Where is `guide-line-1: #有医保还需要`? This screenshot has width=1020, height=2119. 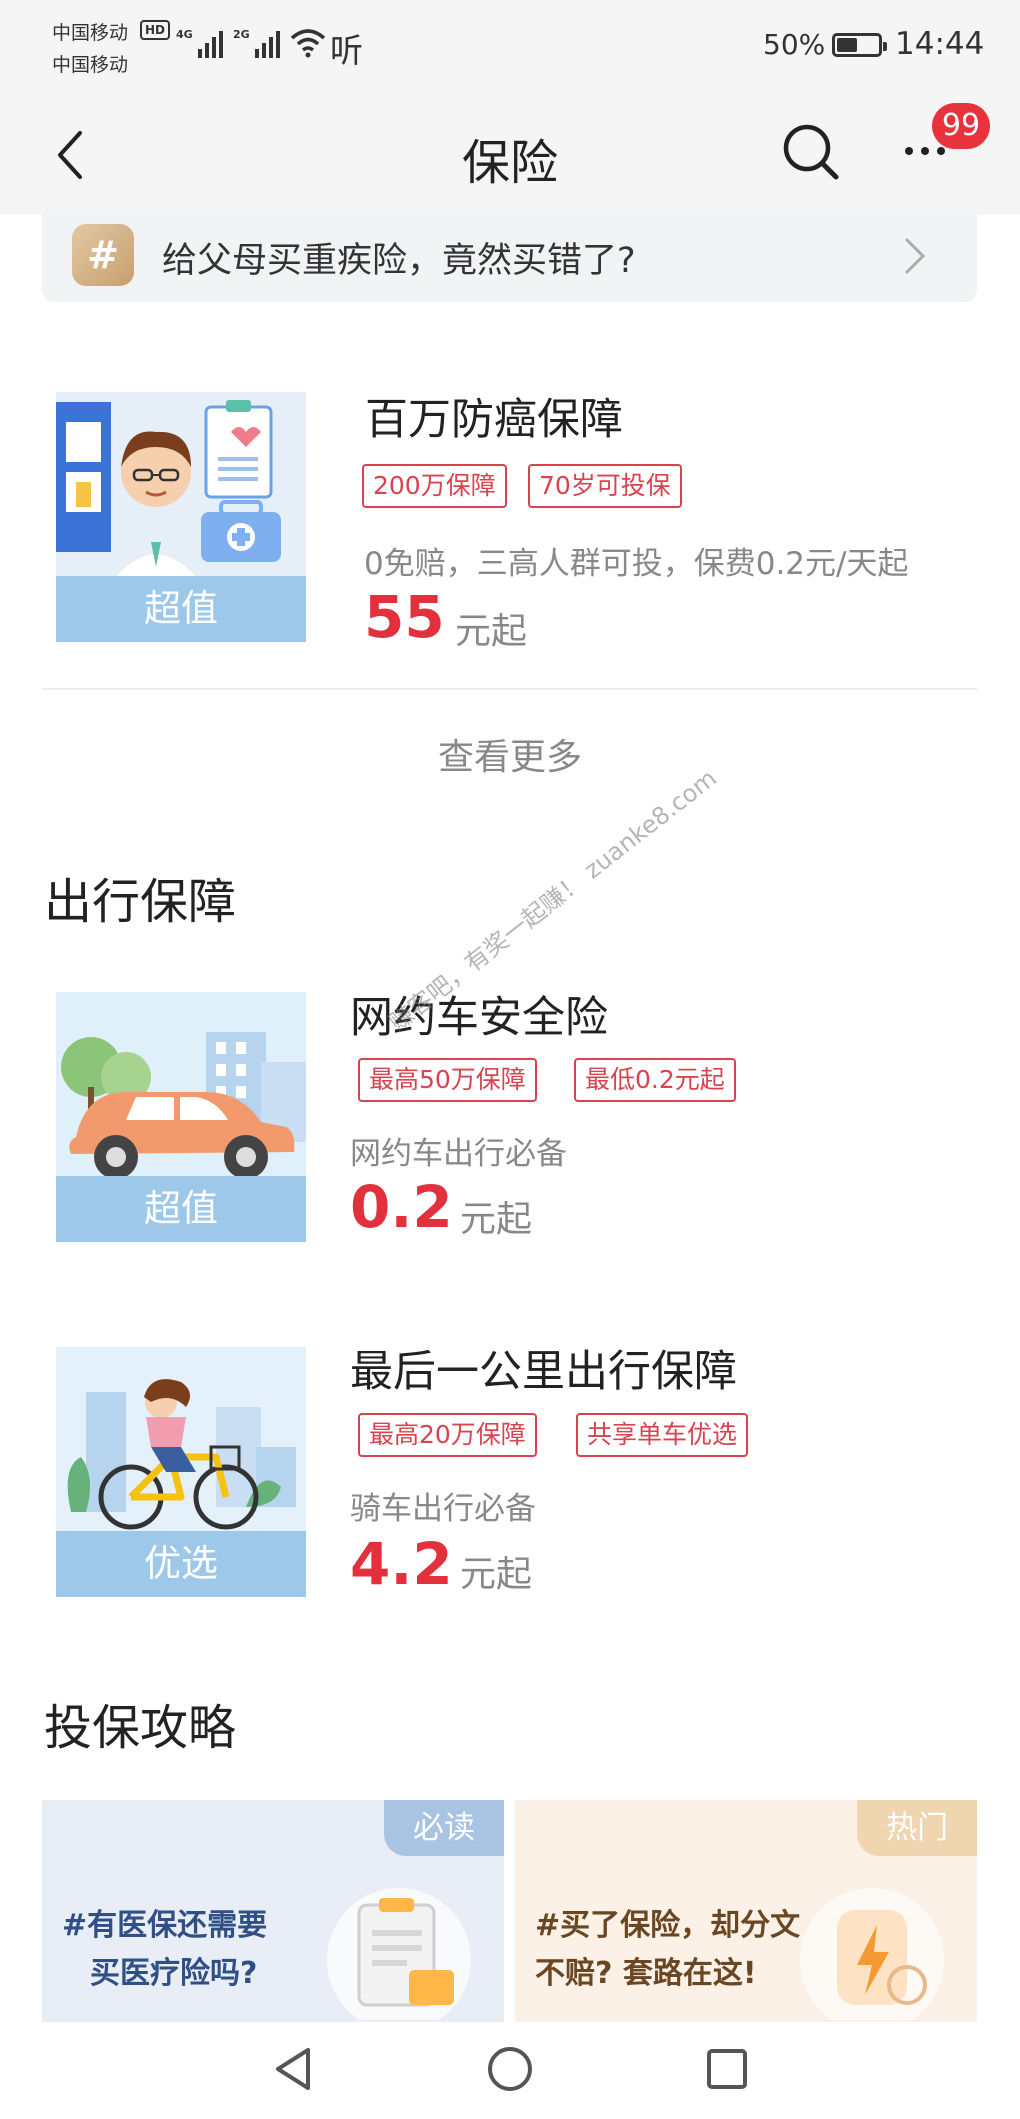
guide-line-1: #有医保还需要 is located at coordinates (165, 1925).